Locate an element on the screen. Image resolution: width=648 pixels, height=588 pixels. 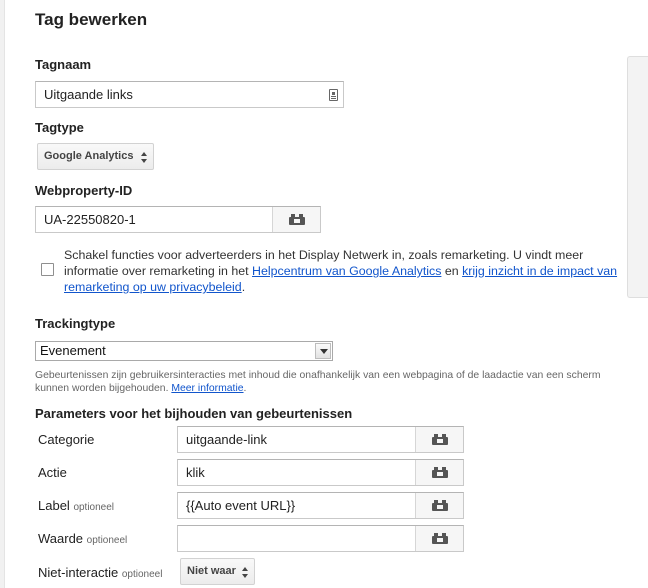
non-interaction-select: Niet waar is located at coordinates (217, 571).